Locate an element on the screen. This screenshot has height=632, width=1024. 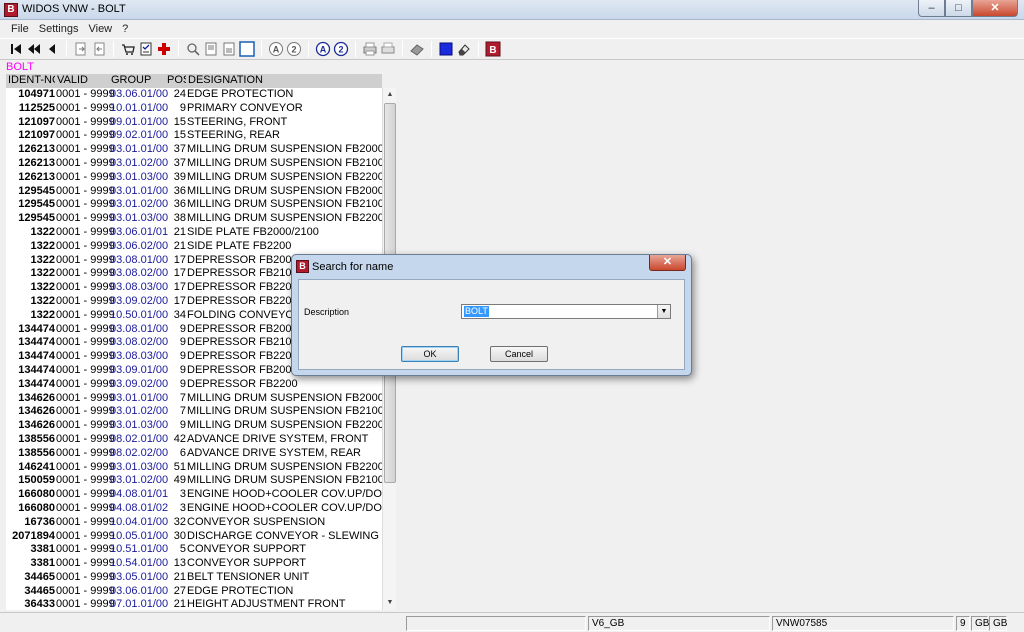
cell-group: 08.02.02/00 is located at coordinates (139, 452).